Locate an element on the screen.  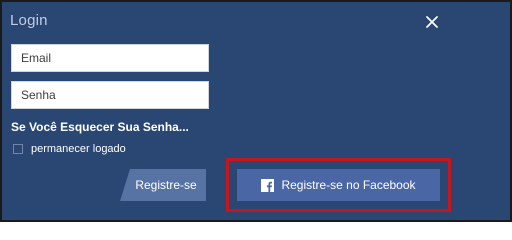
remember-me: permanecer logado is located at coordinates (69, 149).